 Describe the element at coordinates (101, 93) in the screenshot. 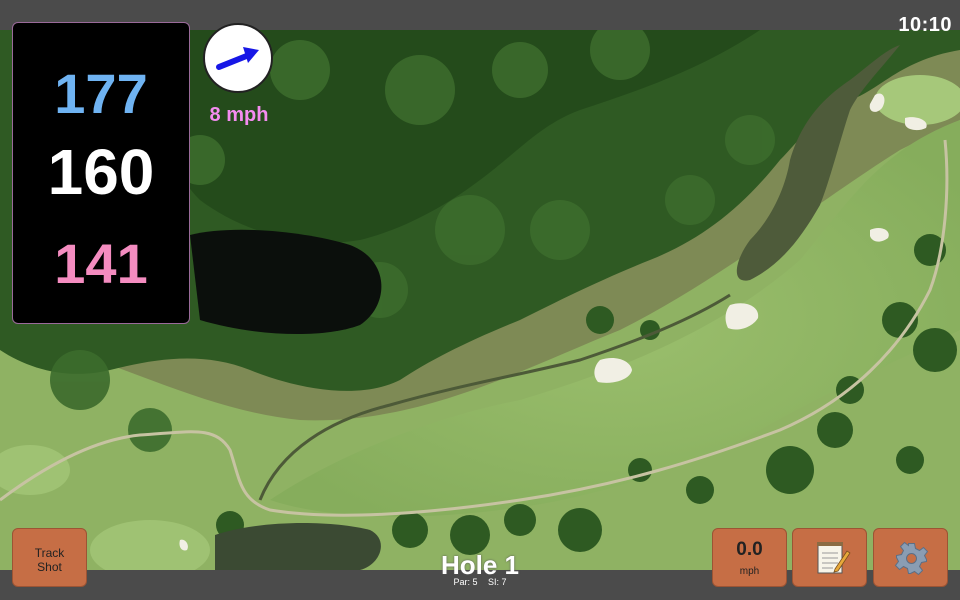

I see `back-distance: 177` at that location.